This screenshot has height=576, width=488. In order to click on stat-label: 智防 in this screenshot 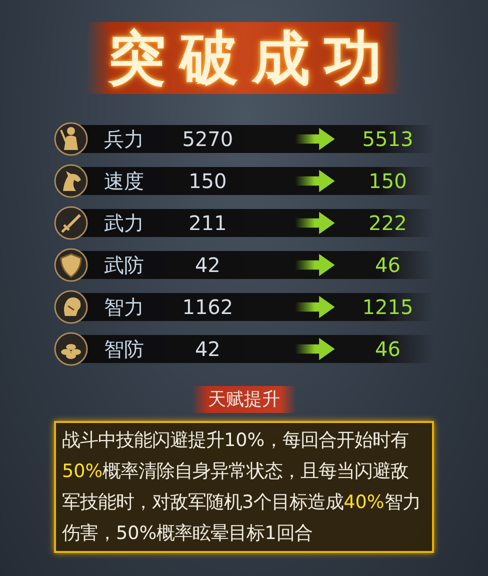, I will do `click(124, 349)`.